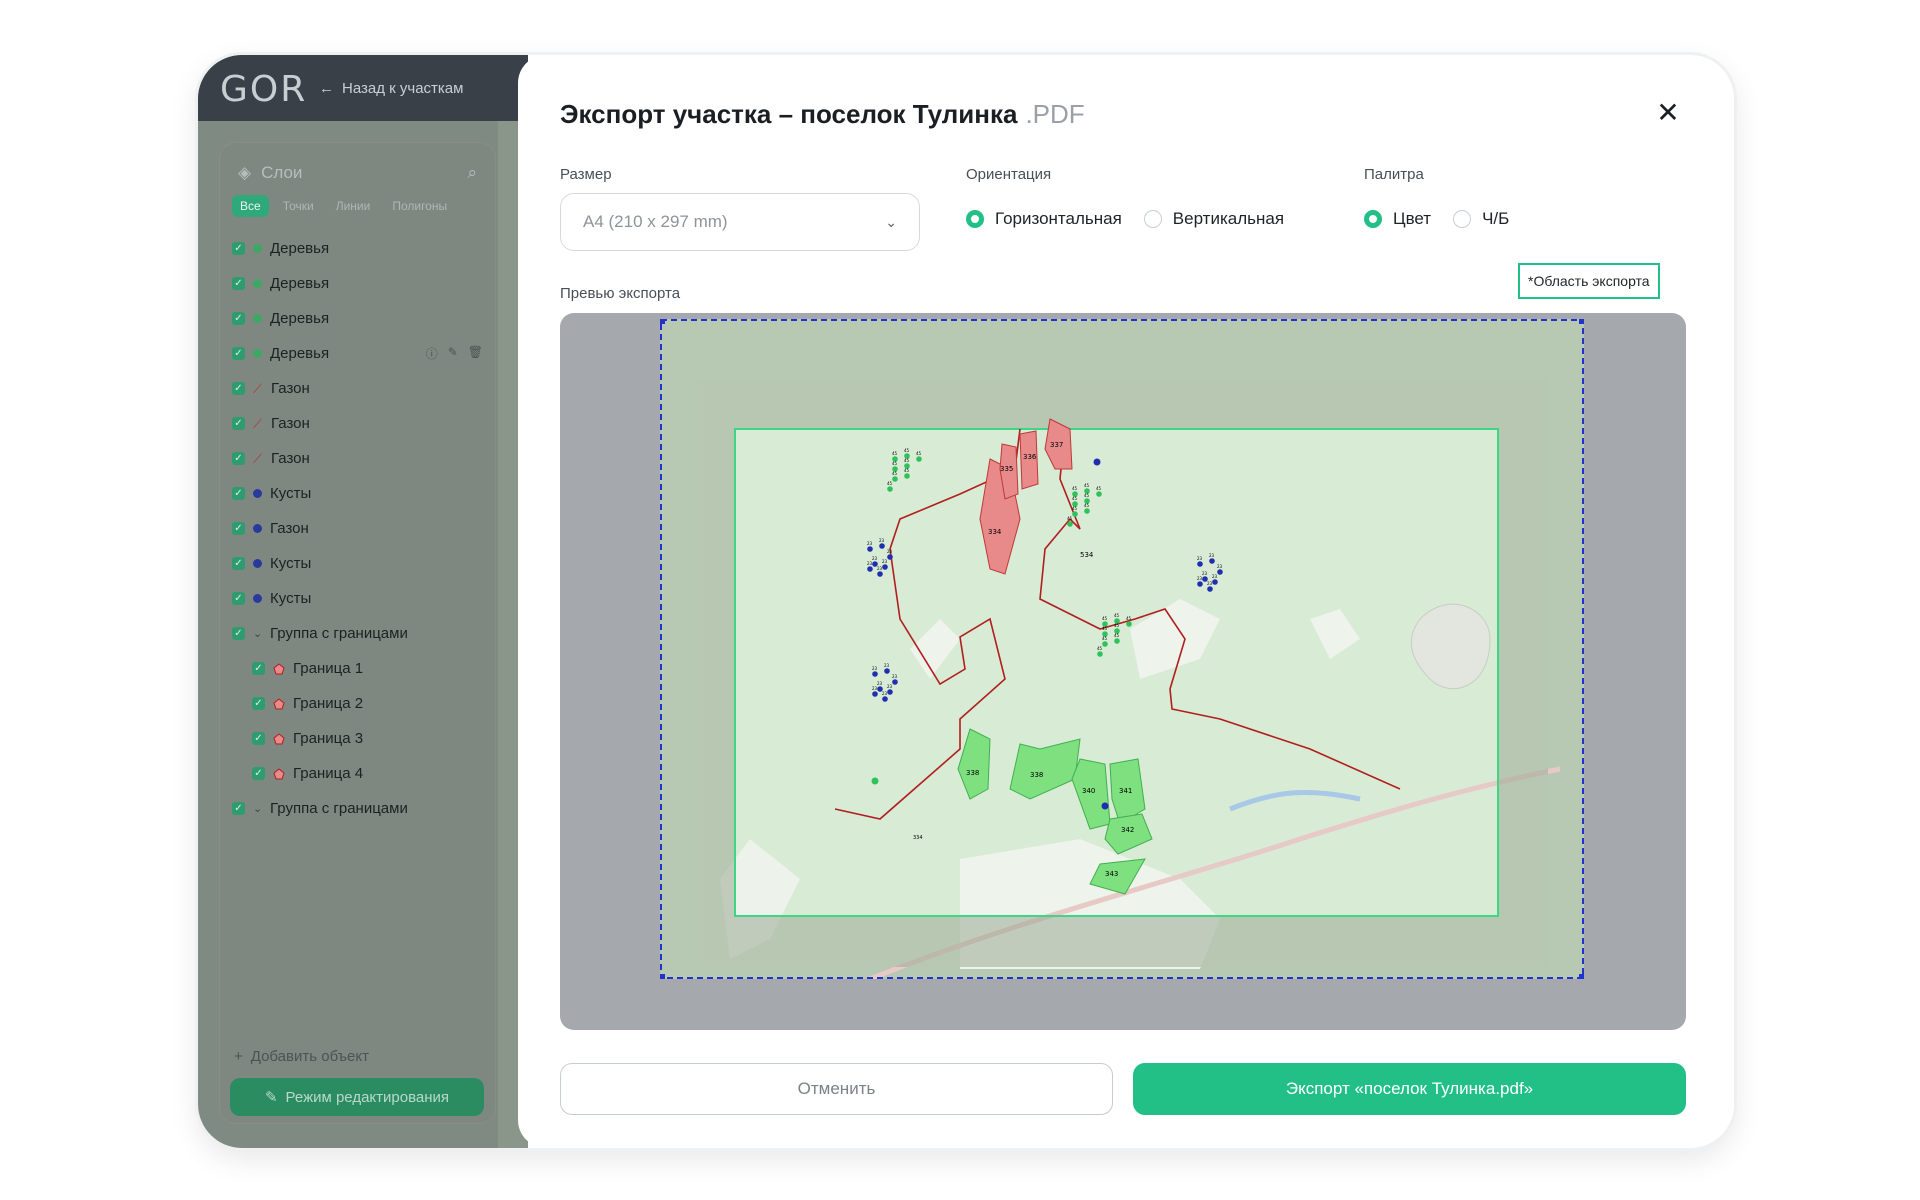  I want to click on export-button: Экспорт «поселок Тулинка.pdf», so click(1409, 1089).